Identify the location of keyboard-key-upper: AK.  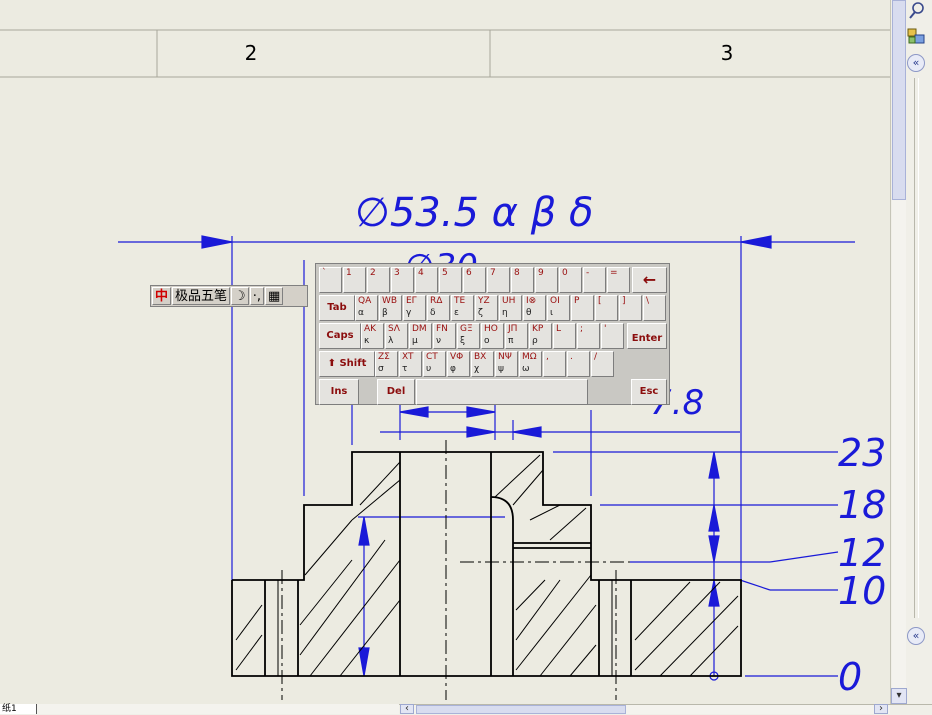
(370, 329).